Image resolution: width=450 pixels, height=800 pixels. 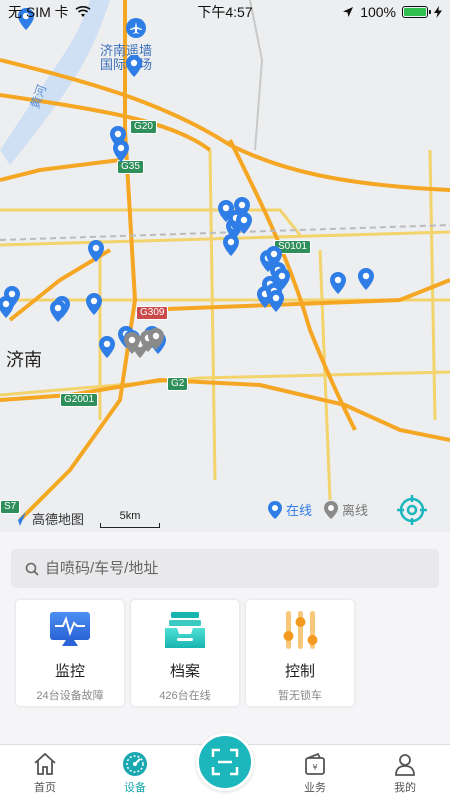 I want to click on status-left: 无 SIM 卡, so click(x=49, y=12).